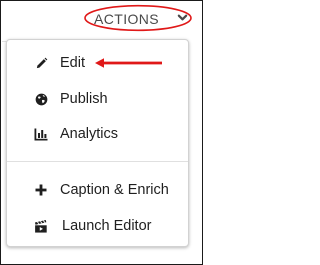 This screenshot has height=265, width=320. What do you see at coordinates (41, 99) in the screenshot?
I see `globe-icon` at bounding box center [41, 99].